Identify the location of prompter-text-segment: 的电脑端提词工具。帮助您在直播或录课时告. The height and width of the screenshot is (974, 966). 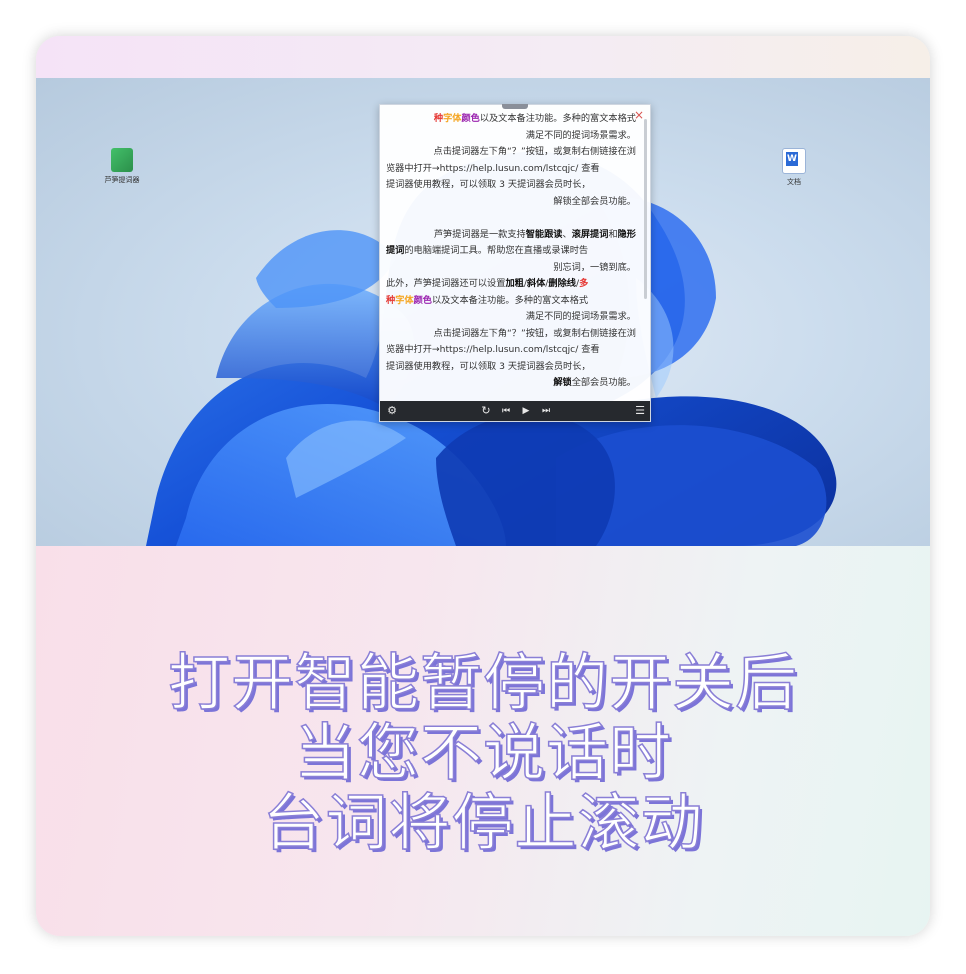
(496, 250).